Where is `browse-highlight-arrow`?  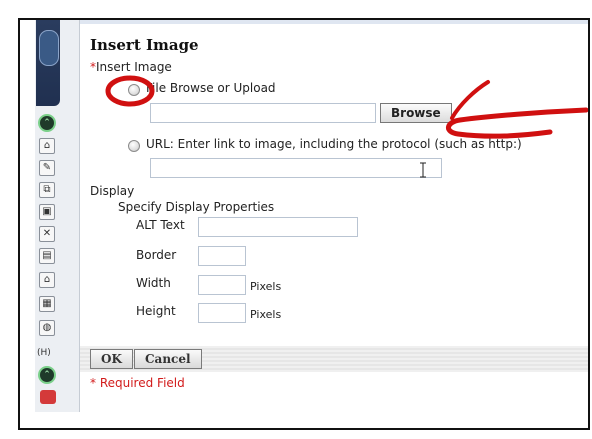 browse-highlight-arrow is located at coordinates (517, 123).